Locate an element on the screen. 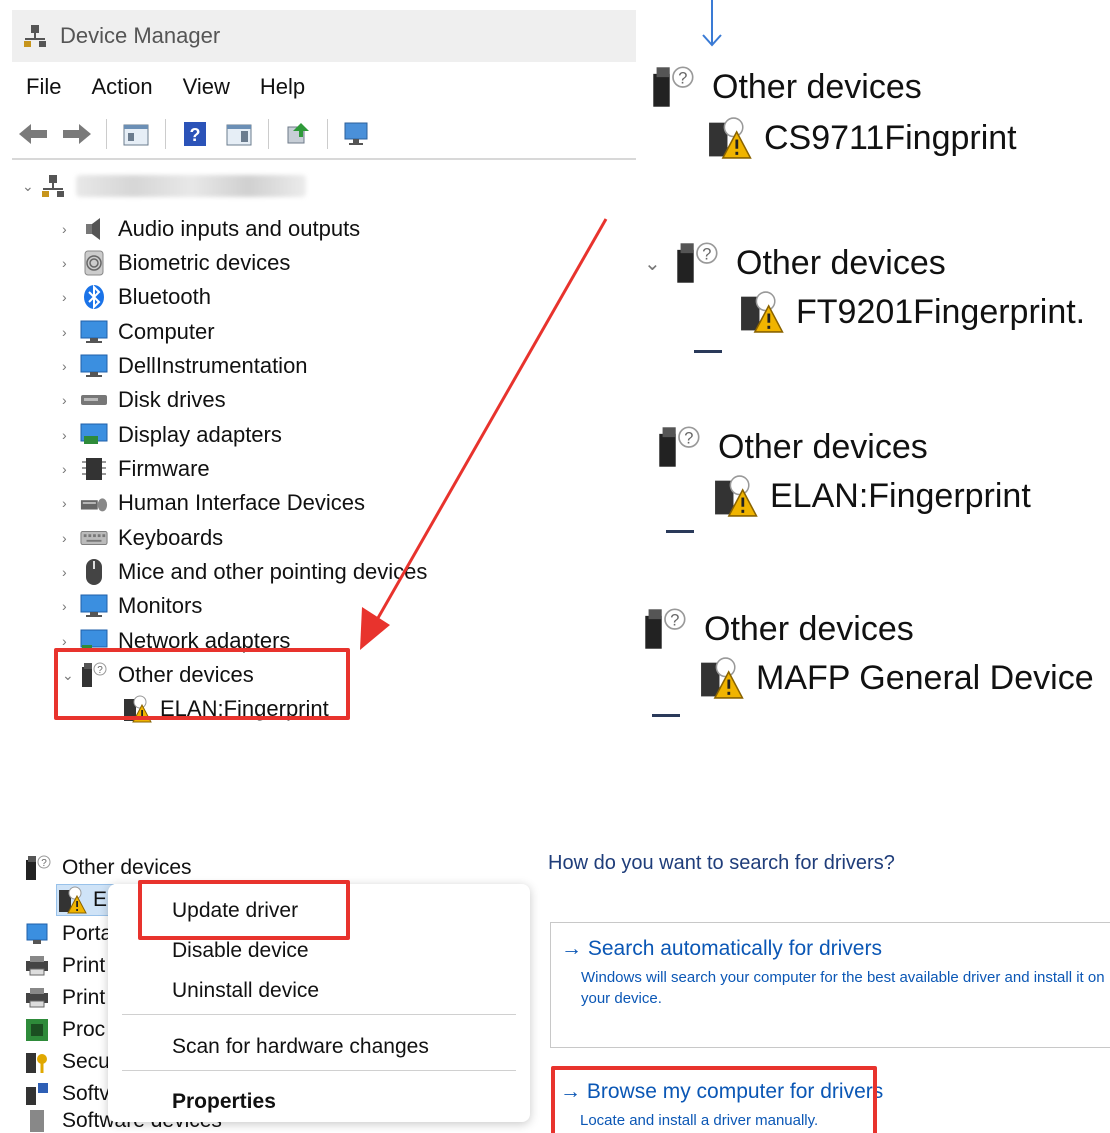 The width and height of the screenshot is (1110, 1133). tree-item-label: Proc is located at coordinates (84, 1029).